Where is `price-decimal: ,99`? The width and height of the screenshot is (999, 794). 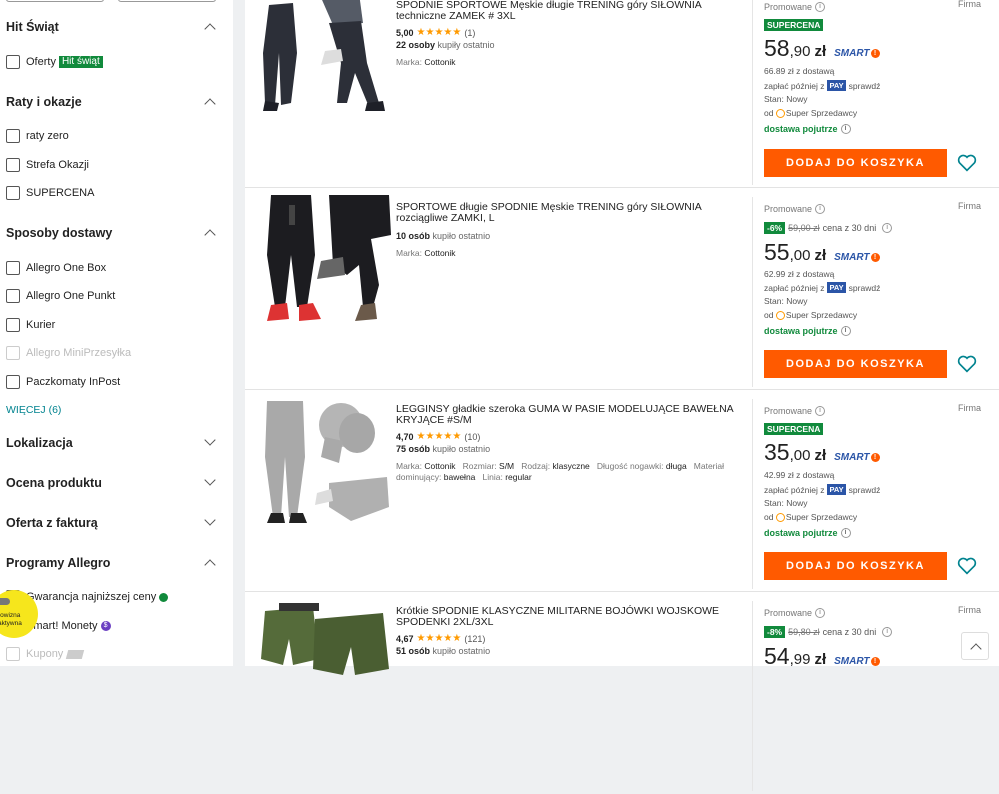
price-decimal: ,99 is located at coordinates (800, 659).